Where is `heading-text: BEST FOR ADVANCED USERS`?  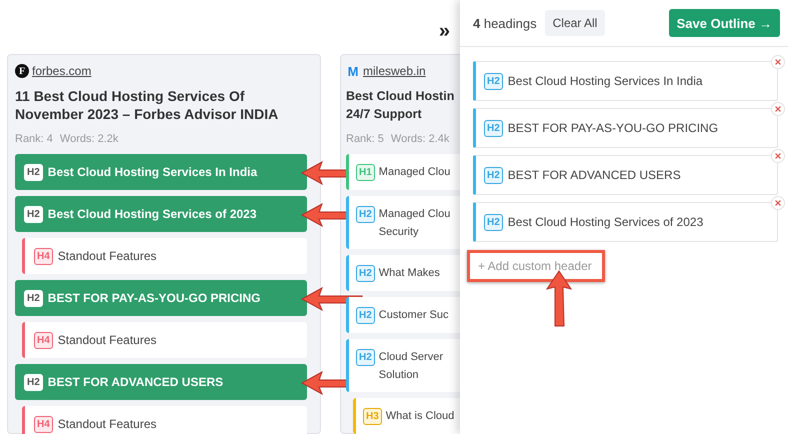 heading-text: BEST FOR ADVANCED USERS is located at coordinates (136, 382).